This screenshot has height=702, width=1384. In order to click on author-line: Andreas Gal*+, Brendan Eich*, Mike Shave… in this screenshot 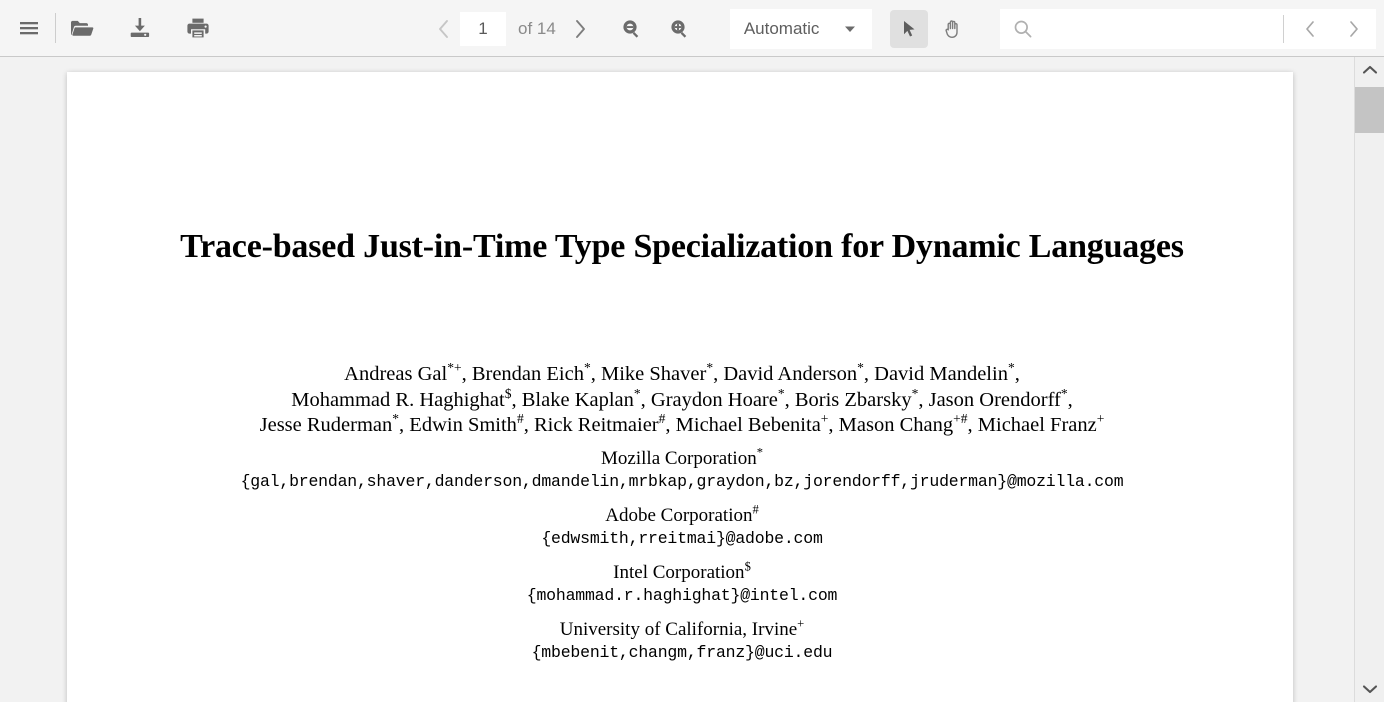, I will do `click(682, 372)`.